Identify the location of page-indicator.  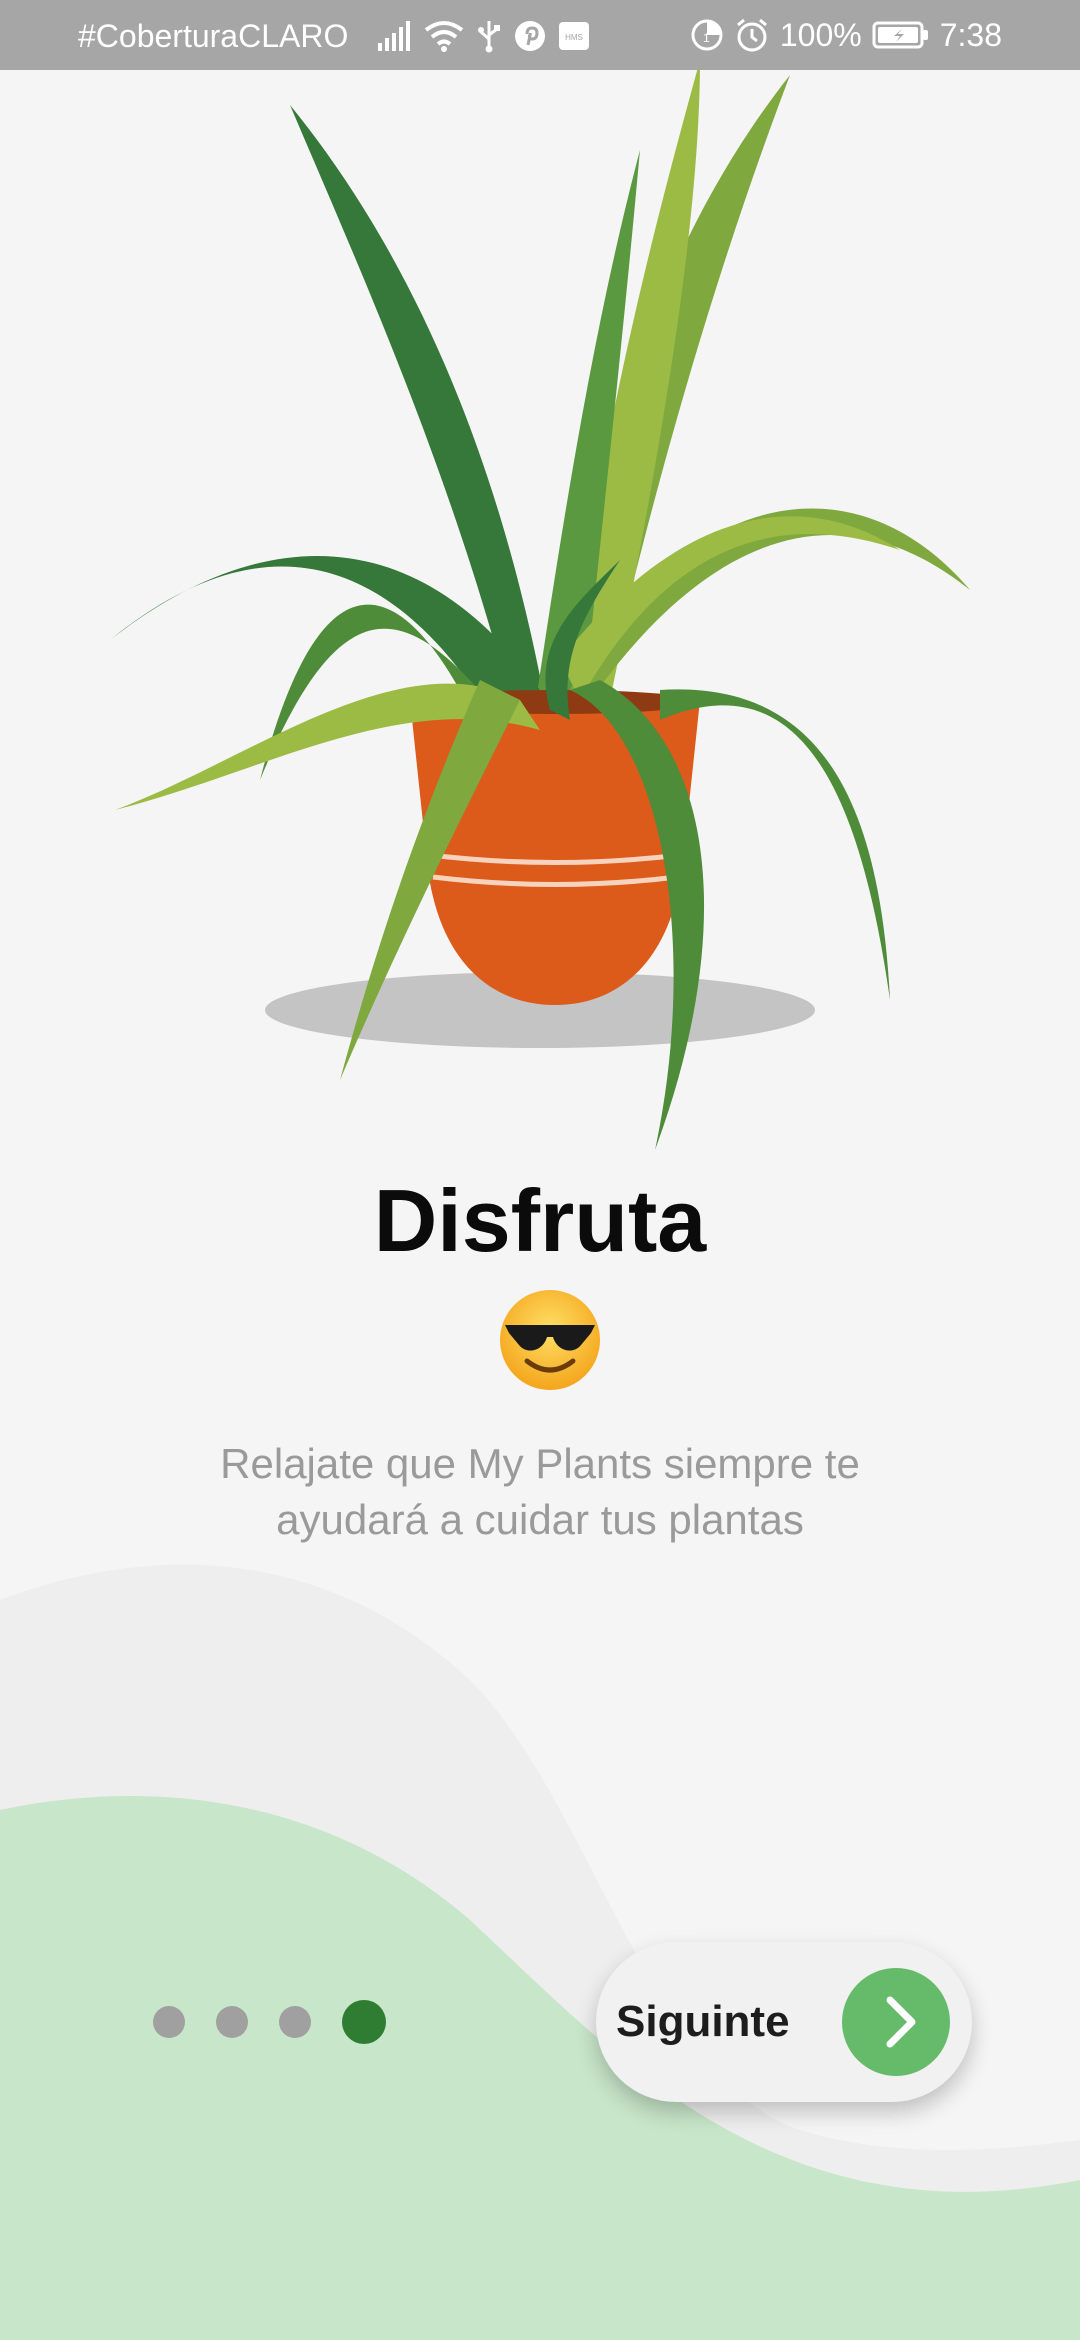
(269, 2022).